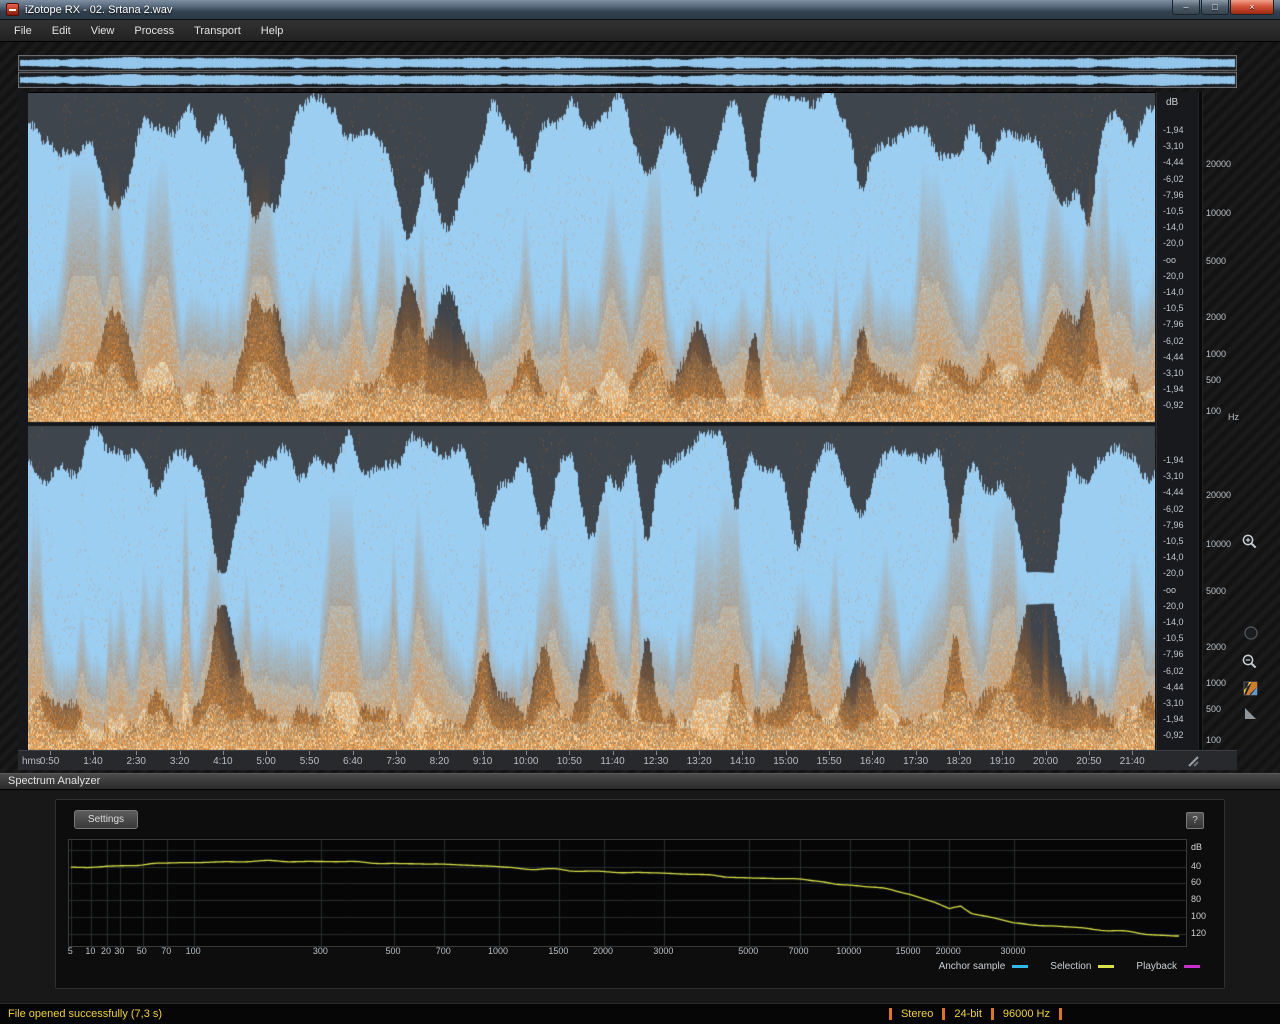 The height and width of the screenshot is (1024, 1280). Describe the element at coordinates (154, 31) in the screenshot. I see `menu-process: Process` at that location.